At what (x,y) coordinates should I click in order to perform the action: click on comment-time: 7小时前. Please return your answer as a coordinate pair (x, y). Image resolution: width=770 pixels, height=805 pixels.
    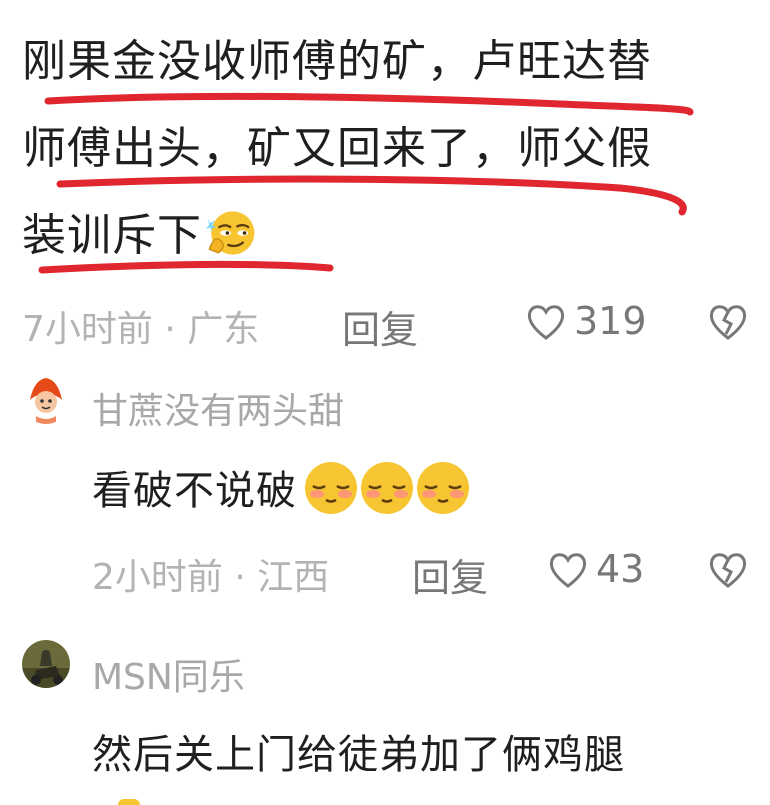
    Looking at the image, I should click on (87, 329).